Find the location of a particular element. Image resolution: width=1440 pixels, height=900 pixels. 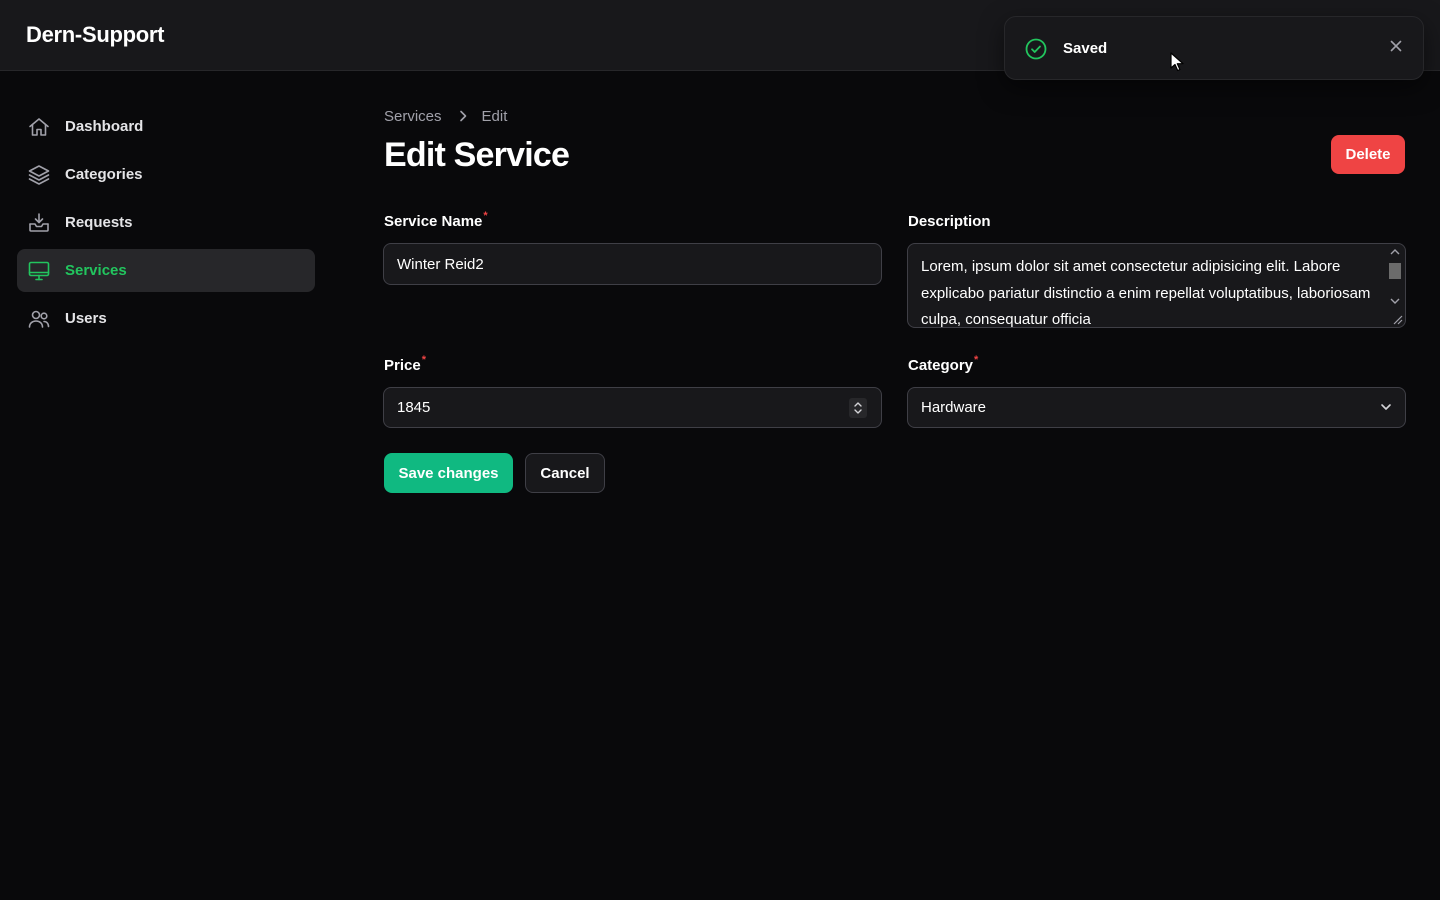

scroll-down-icon is located at coordinates (1395, 301).